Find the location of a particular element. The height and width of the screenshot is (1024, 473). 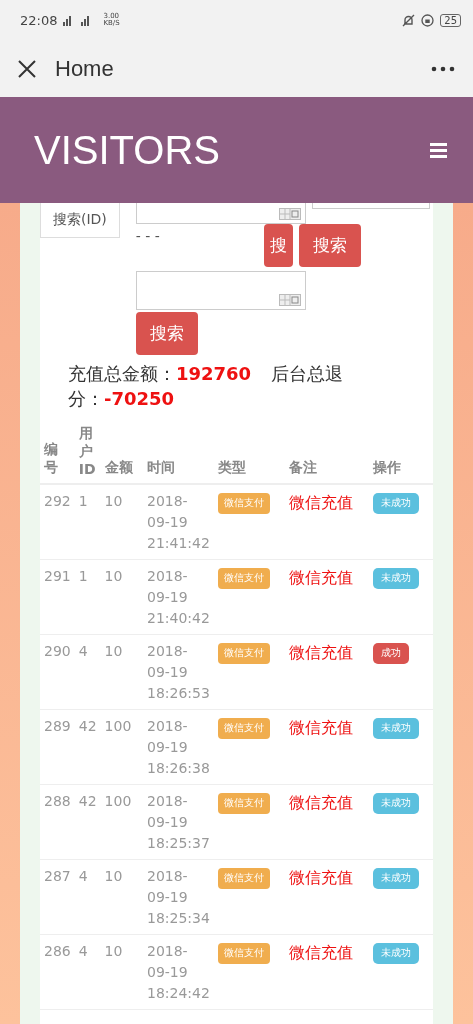

more-icon is located at coordinates (443, 68).